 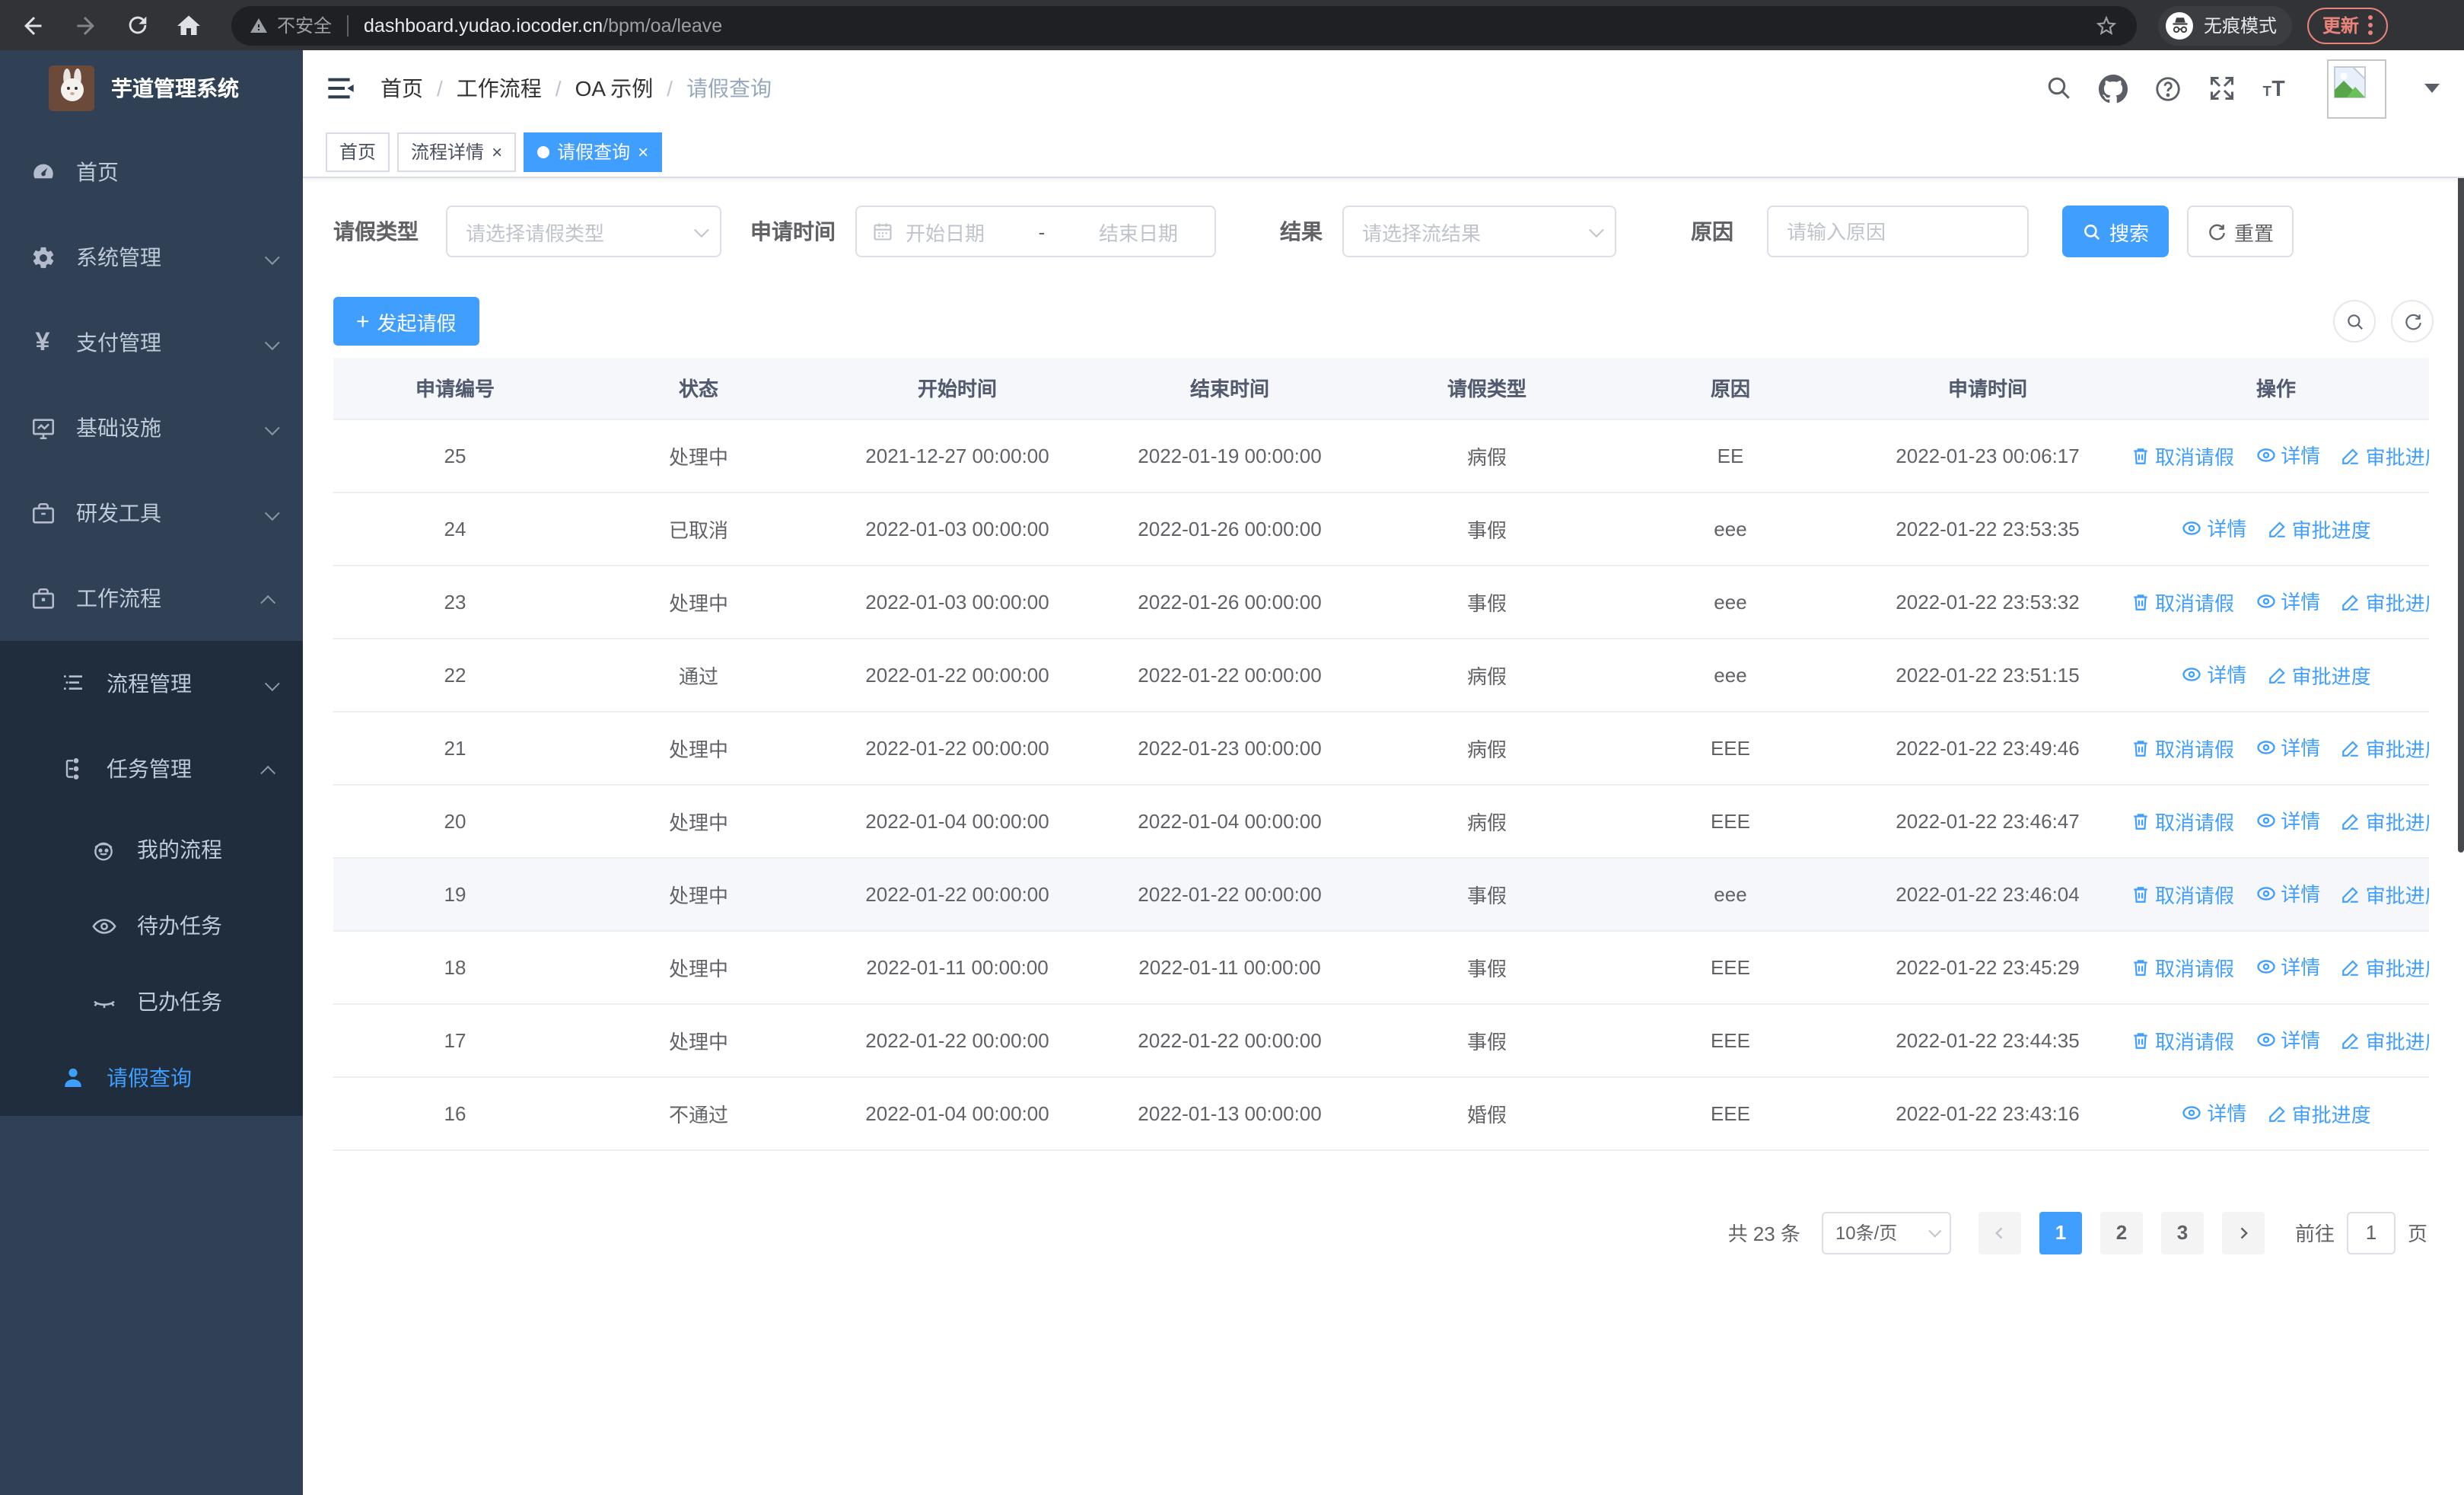 What do you see at coordinates (151, 1002) in the screenshot?
I see `sidebar-item-done-tasks: 已办任务` at bounding box center [151, 1002].